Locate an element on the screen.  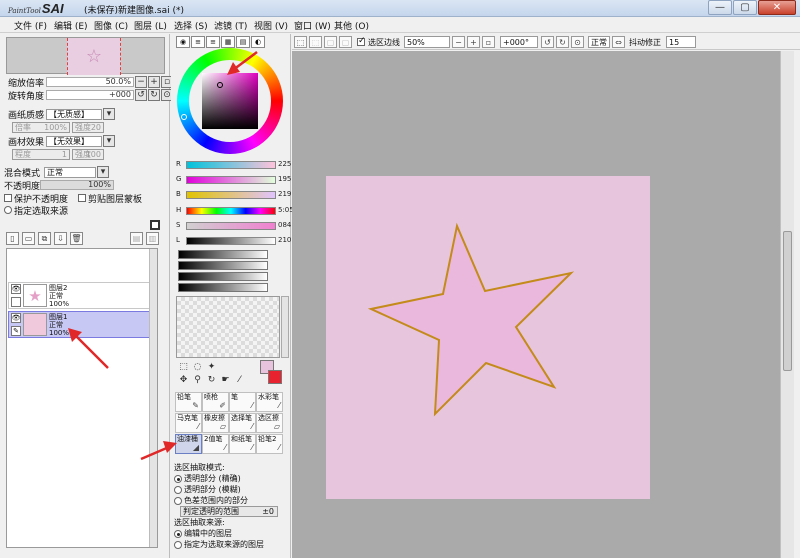
clip-layer-checkbox is located at coordinates (82, 198).